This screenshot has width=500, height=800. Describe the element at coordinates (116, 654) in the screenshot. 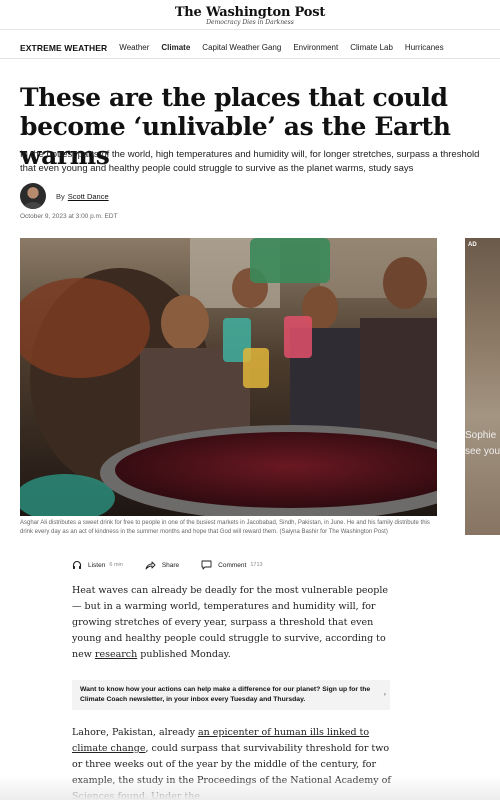

I see `research-link: research` at that location.